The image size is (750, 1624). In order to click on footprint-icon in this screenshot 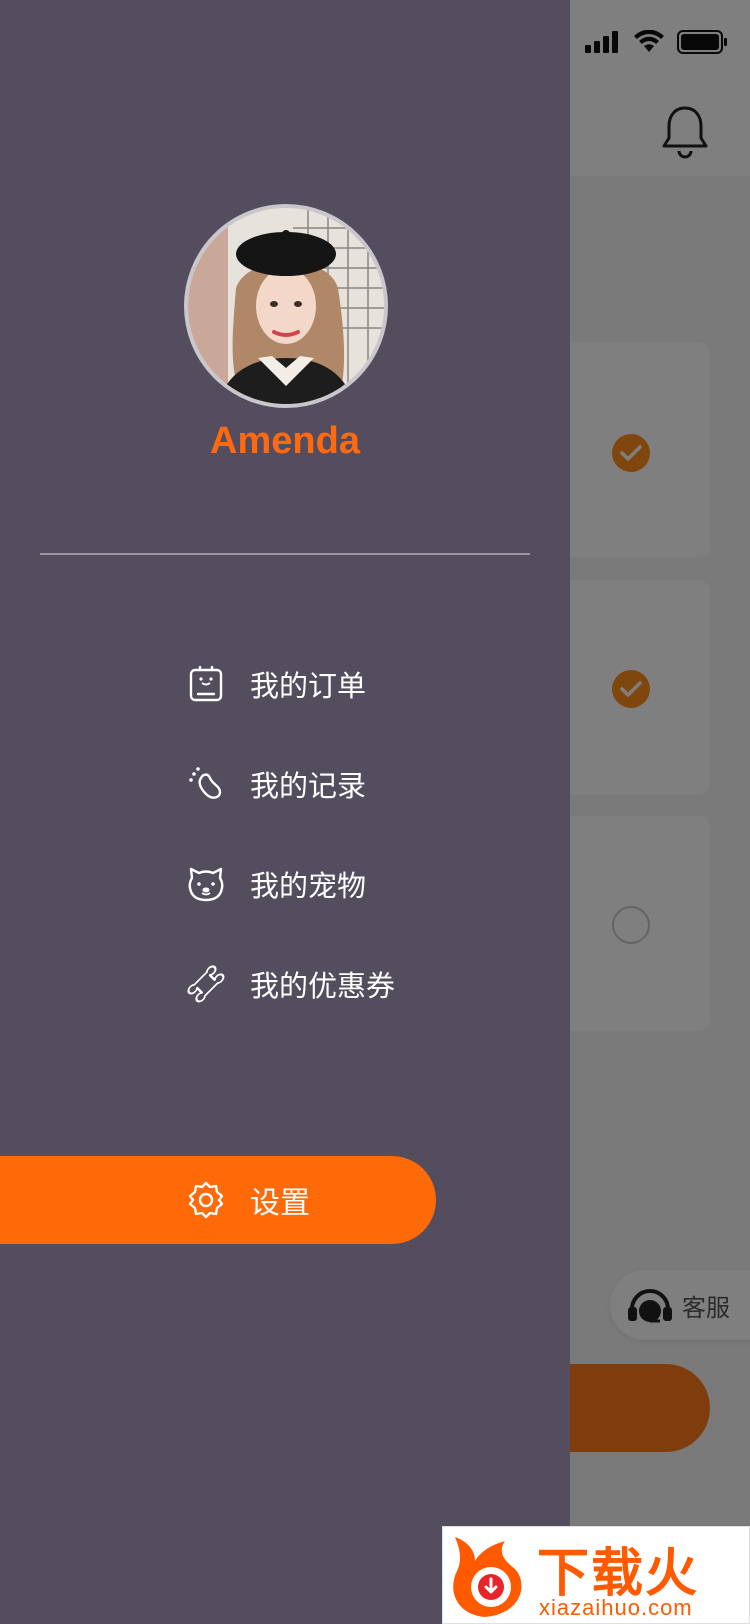, I will do `click(206, 784)`.